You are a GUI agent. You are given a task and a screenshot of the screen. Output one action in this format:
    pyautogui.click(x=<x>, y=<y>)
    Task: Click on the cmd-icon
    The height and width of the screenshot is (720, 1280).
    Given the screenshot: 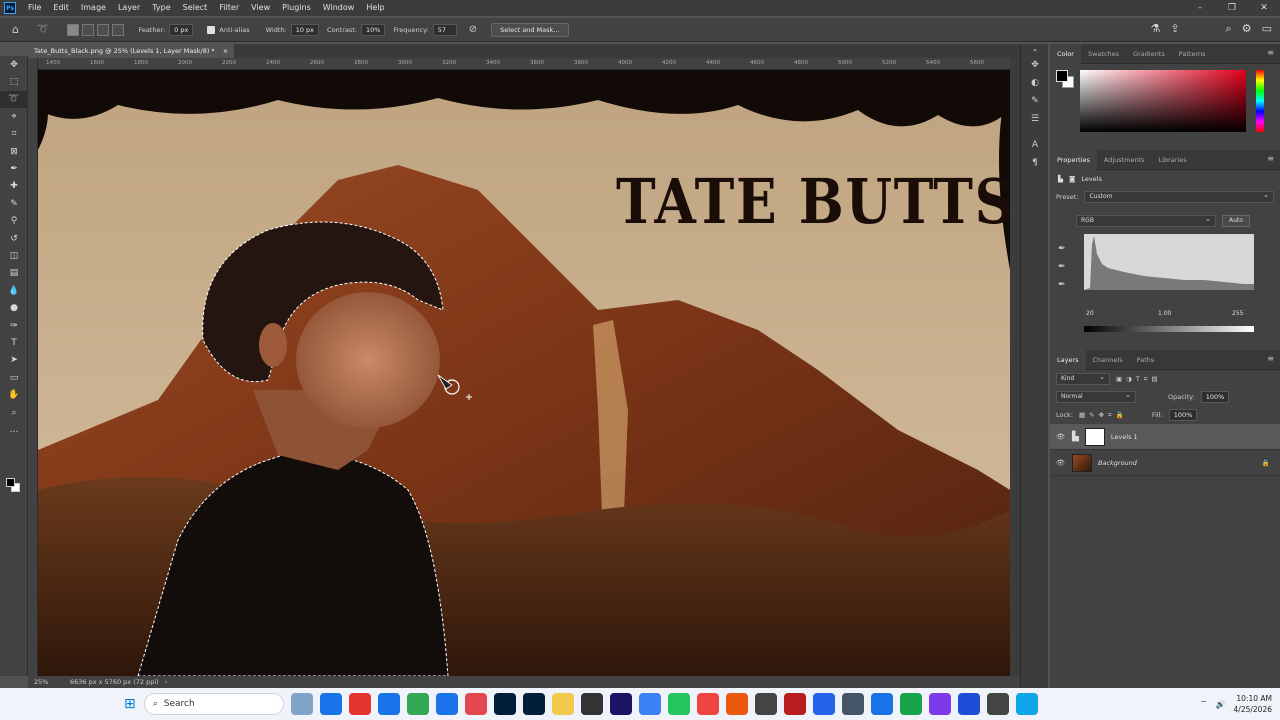 What is the action you would take?
    pyautogui.click(x=998, y=704)
    